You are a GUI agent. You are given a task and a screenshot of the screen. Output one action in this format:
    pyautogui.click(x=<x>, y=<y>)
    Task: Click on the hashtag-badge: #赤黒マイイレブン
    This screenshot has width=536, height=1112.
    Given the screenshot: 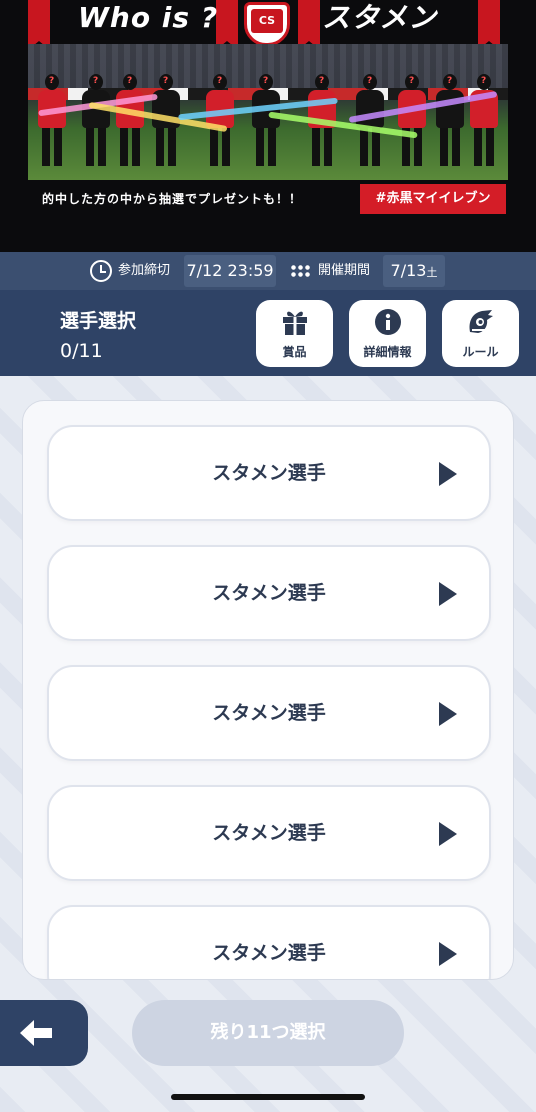 What is the action you would take?
    pyautogui.click(x=433, y=199)
    